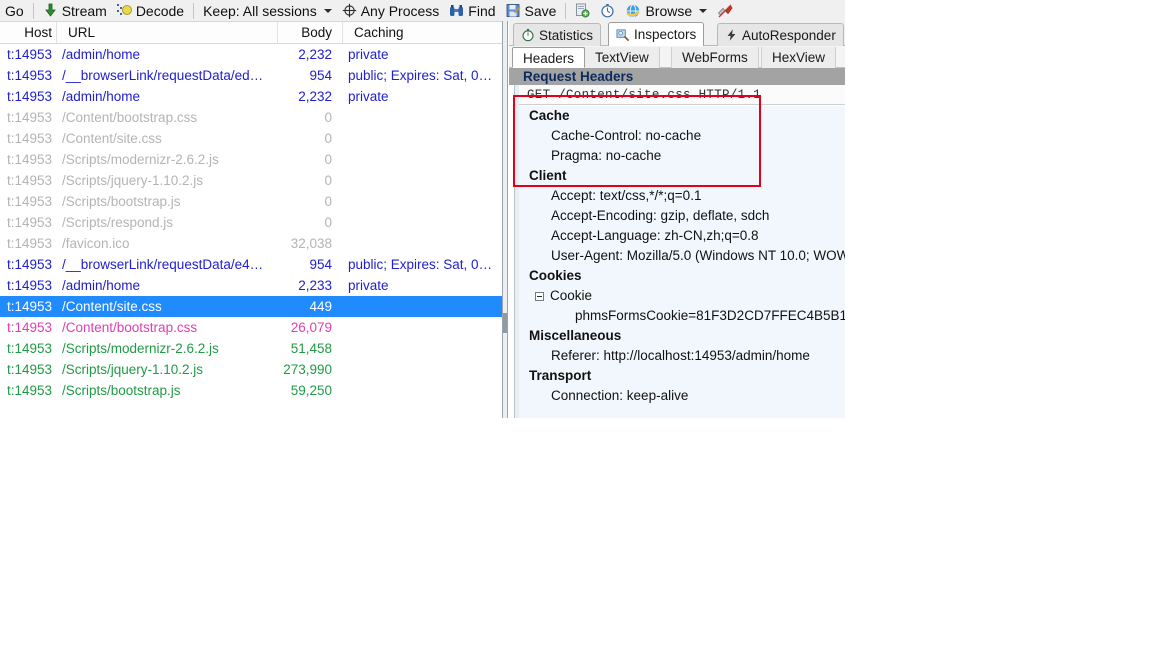  Describe the element at coordinates (169, 32) in the screenshot. I see `column-header-url: URL` at that location.